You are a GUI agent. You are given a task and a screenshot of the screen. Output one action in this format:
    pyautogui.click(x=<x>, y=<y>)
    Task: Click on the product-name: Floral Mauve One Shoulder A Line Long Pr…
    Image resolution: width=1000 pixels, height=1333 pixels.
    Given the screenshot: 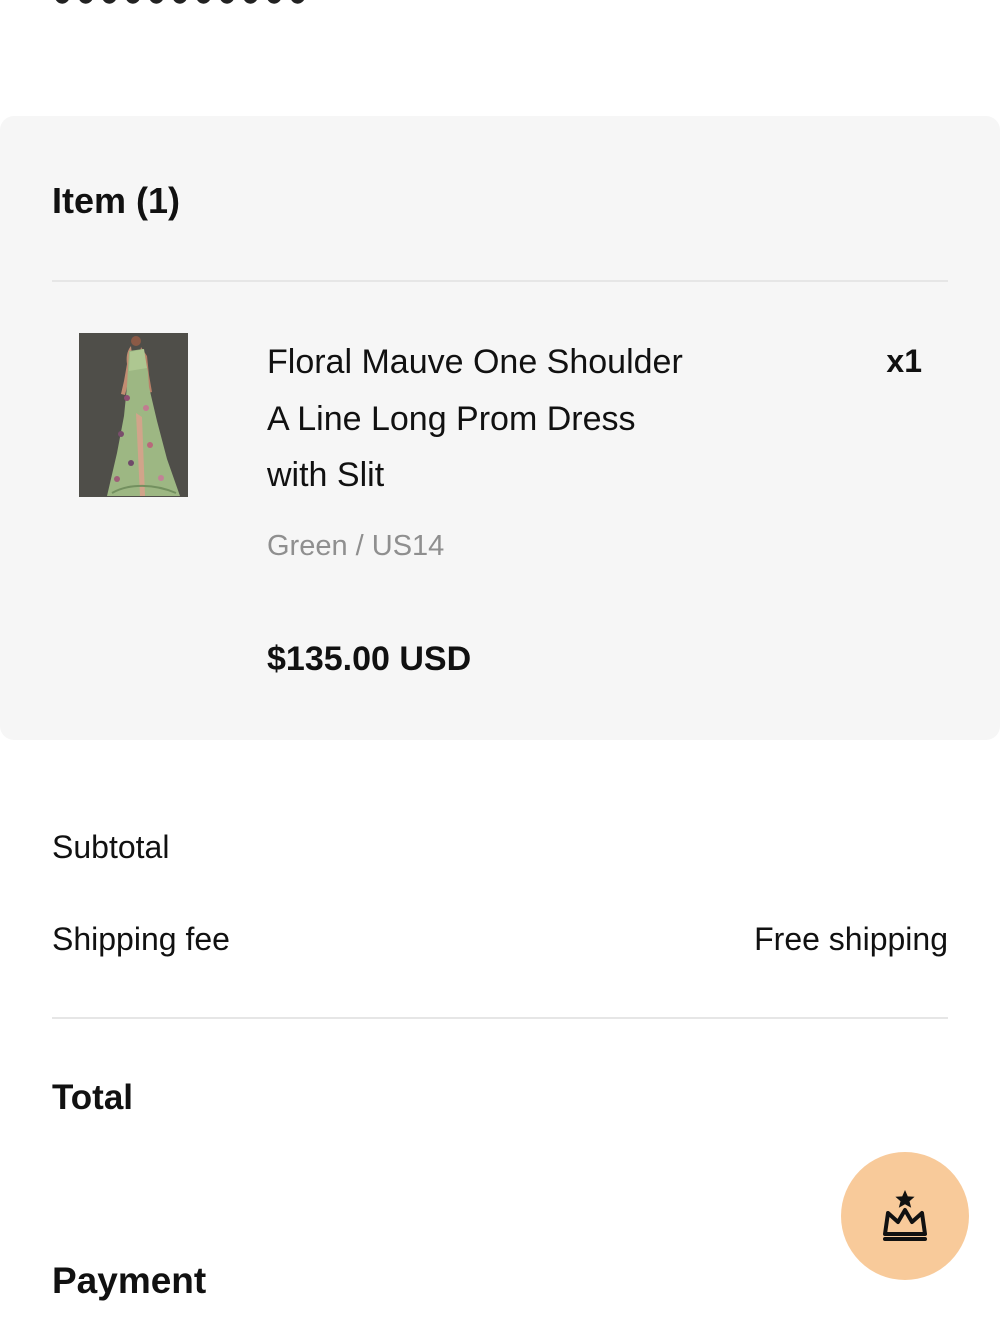 What is the action you would take?
    pyautogui.click(x=477, y=419)
    